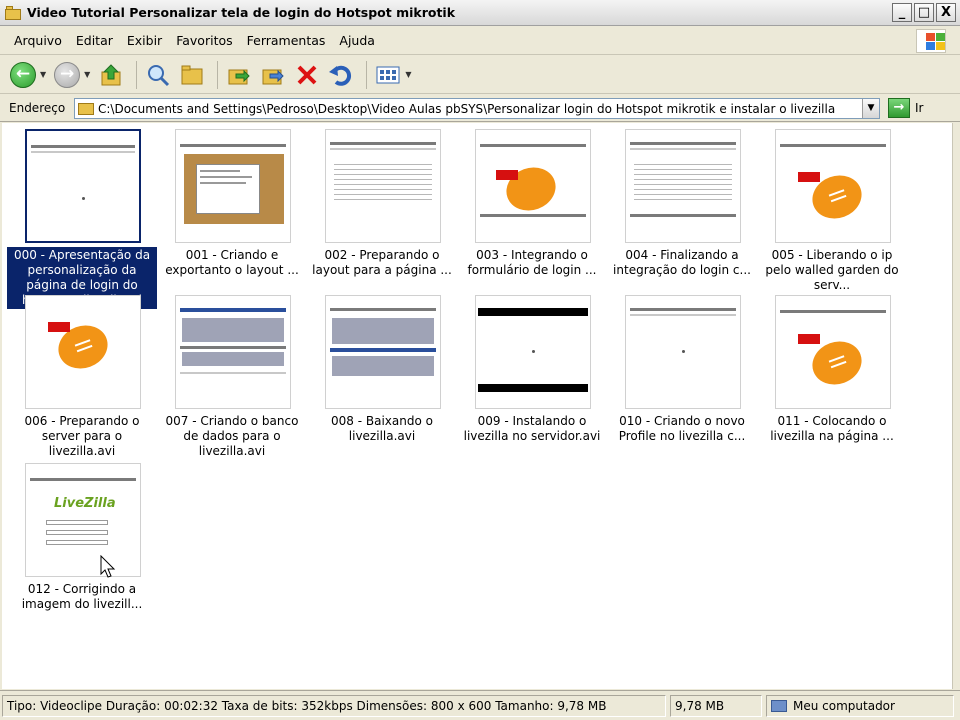  What do you see at coordinates (192, 75) in the screenshot?
I see `folders-icon` at bounding box center [192, 75].